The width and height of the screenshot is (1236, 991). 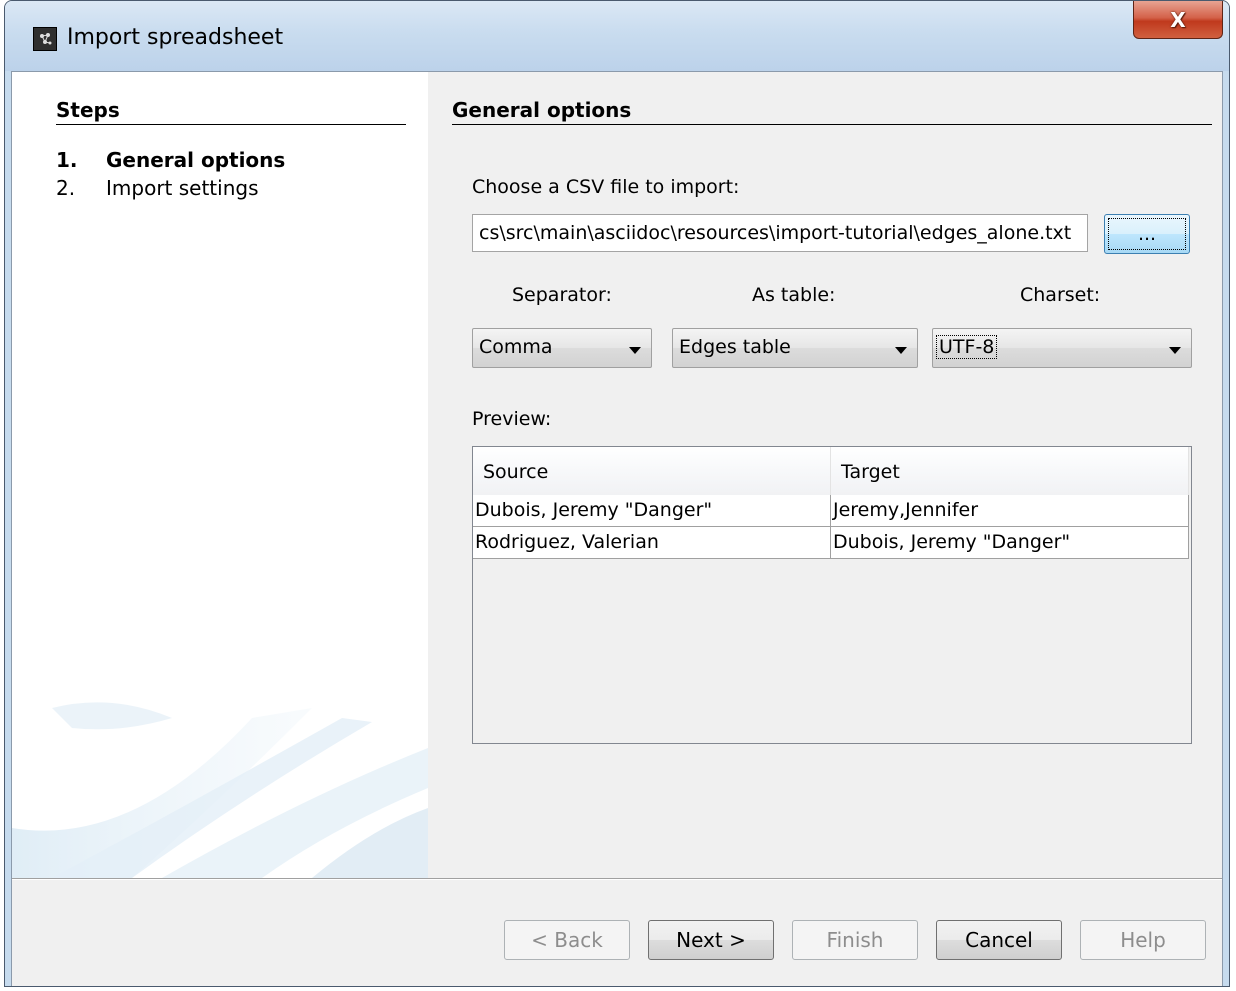 I want to click on panel-heading: General options, so click(x=542, y=110).